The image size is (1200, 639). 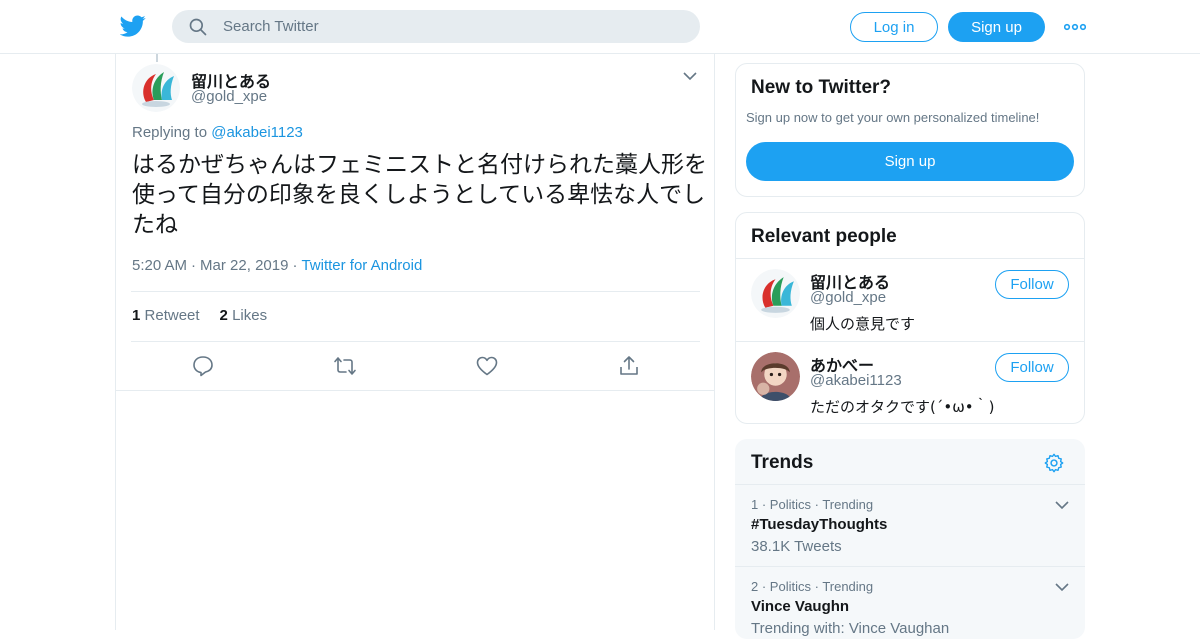 I want to click on sidebar-signup-button: Sign up, so click(x=910, y=161).